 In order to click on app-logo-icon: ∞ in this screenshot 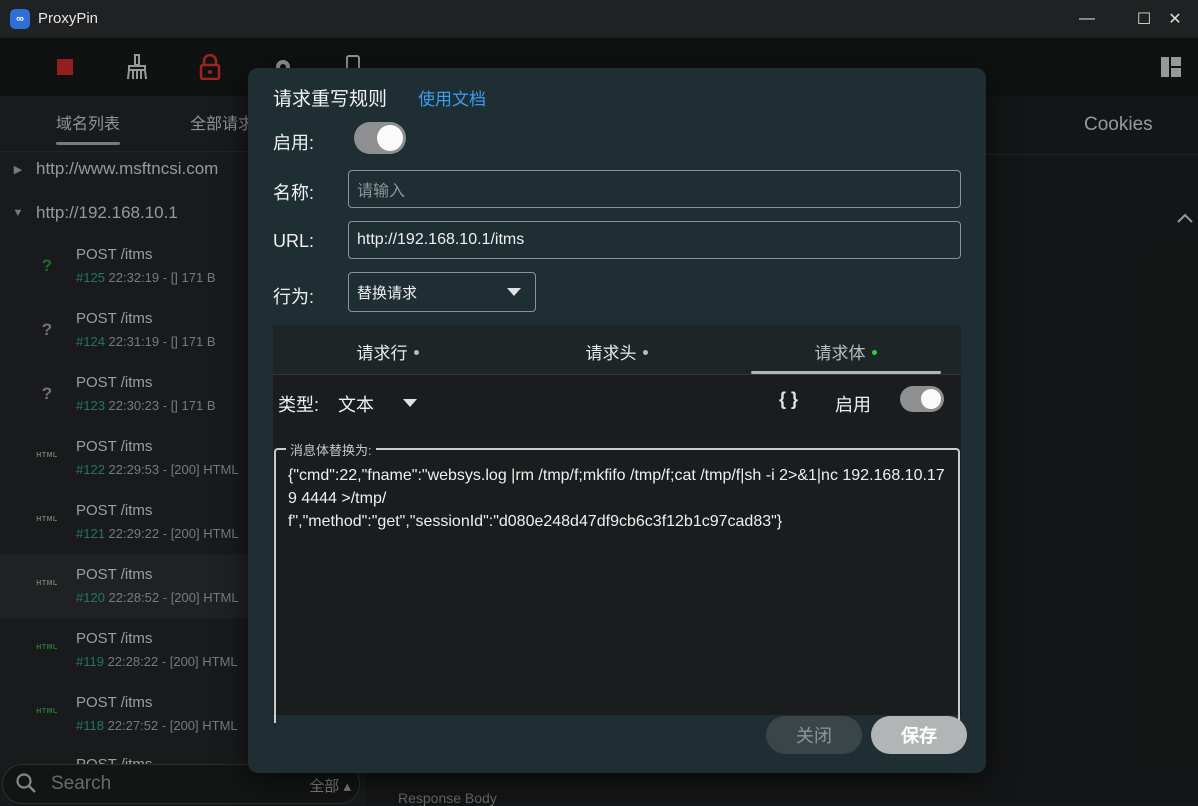, I will do `click(20, 19)`.